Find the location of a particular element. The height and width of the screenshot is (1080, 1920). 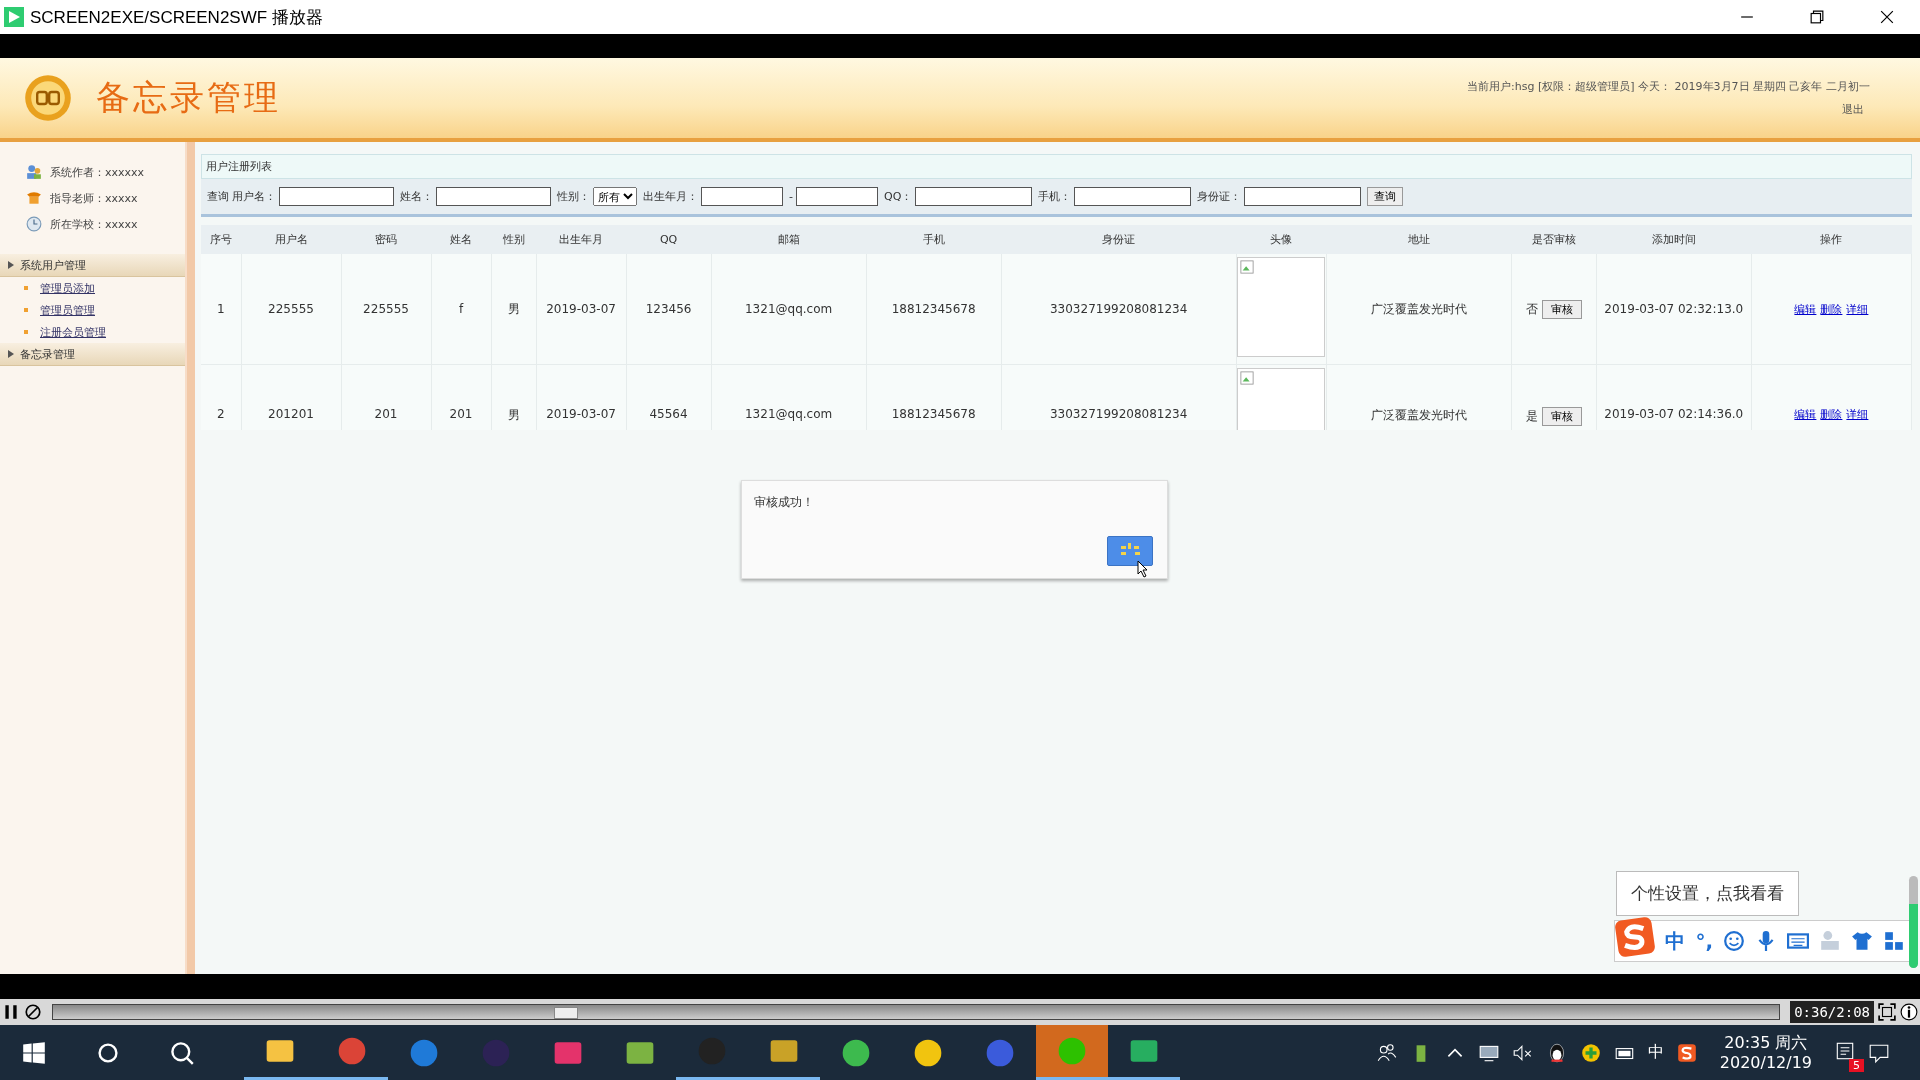

column-header: 姓名 is located at coordinates (461, 239).